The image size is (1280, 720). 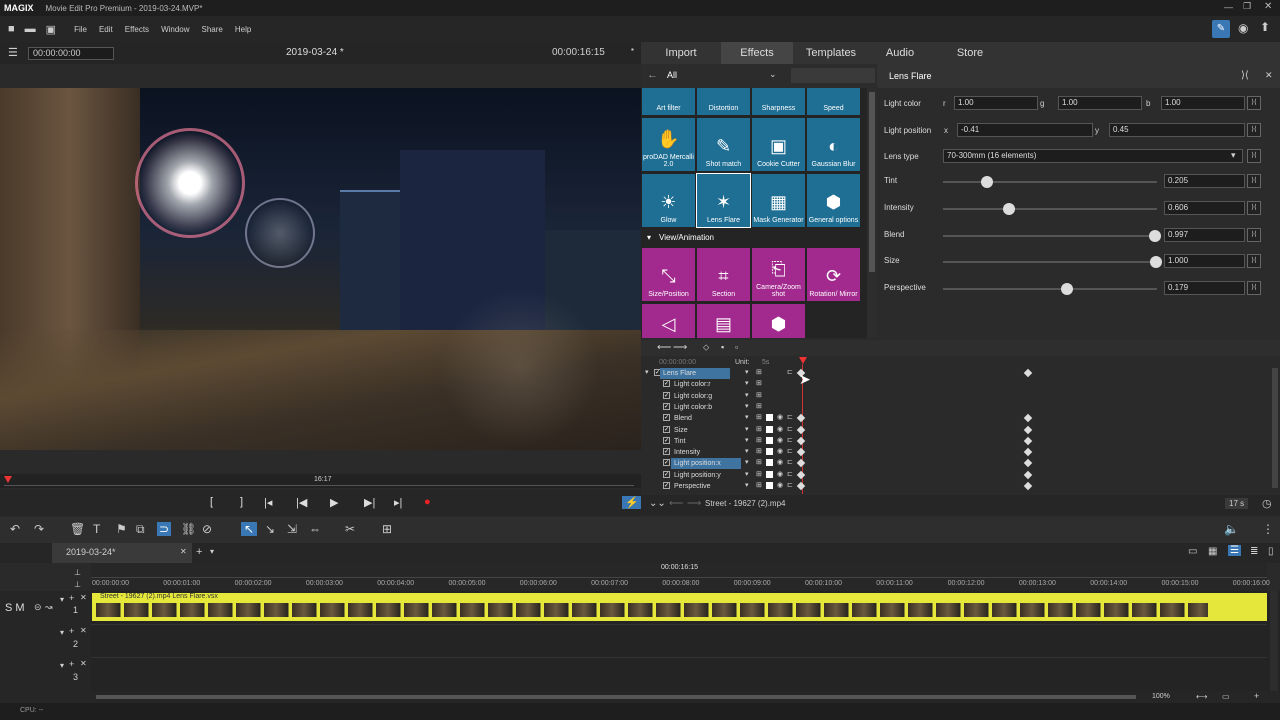 What do you see at coordinates (51, 29) in the screenshot?
I see `save-icon: ▣` at bounding box center [51, 29].